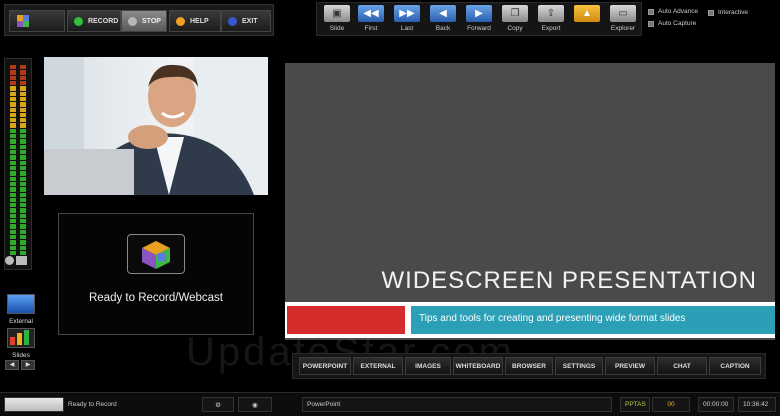  I want to click on lock-icon: ▲, so click(587, 13).